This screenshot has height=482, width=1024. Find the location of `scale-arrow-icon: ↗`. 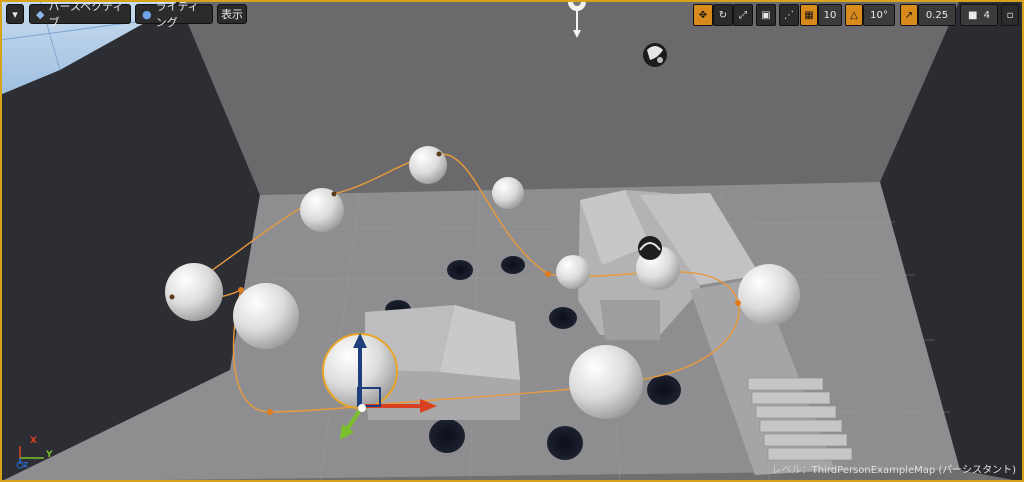

scale-arrow-icon: ↗ is located at coordinates (909, 15).